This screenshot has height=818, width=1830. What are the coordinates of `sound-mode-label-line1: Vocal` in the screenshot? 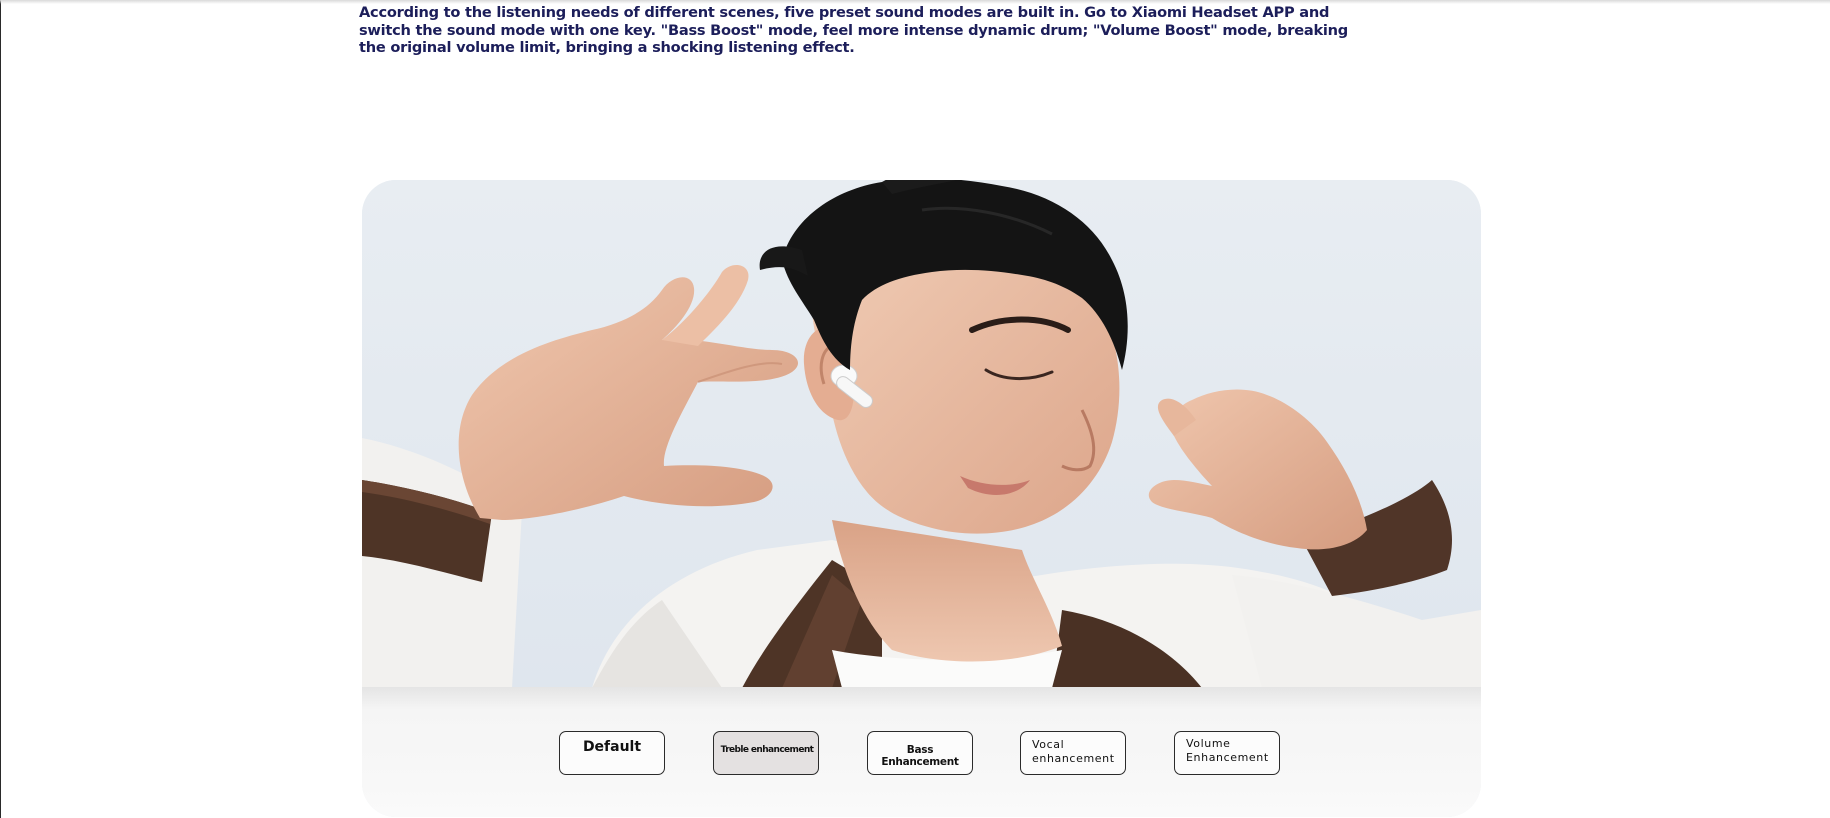 It's located at (1048, 744).